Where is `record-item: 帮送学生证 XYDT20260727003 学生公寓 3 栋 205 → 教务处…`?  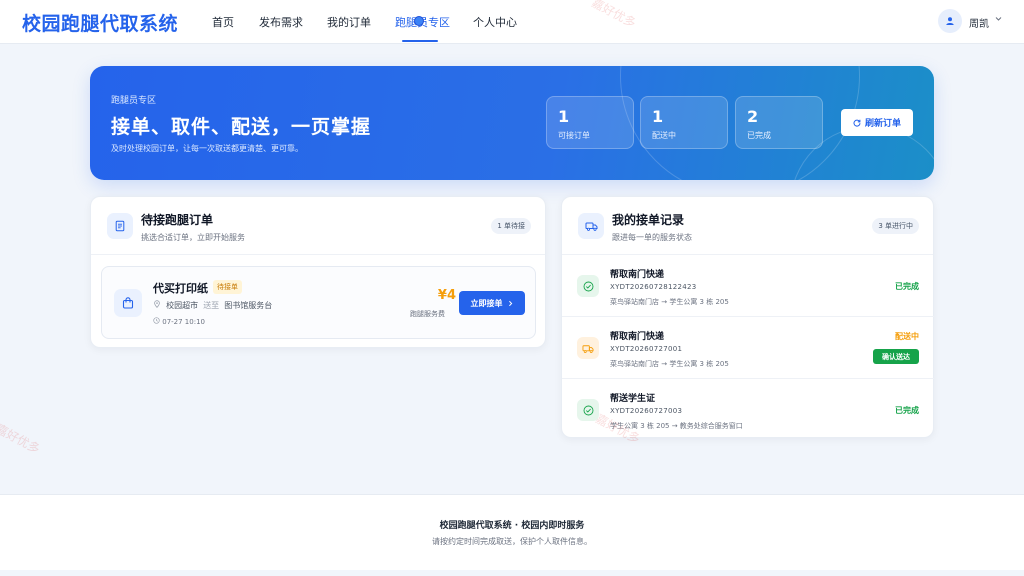 record-item: 帮送学生证 XYDT20260727003 学生公寓 3 栋 205 → 教务处… is located at coordinates (748, 410).